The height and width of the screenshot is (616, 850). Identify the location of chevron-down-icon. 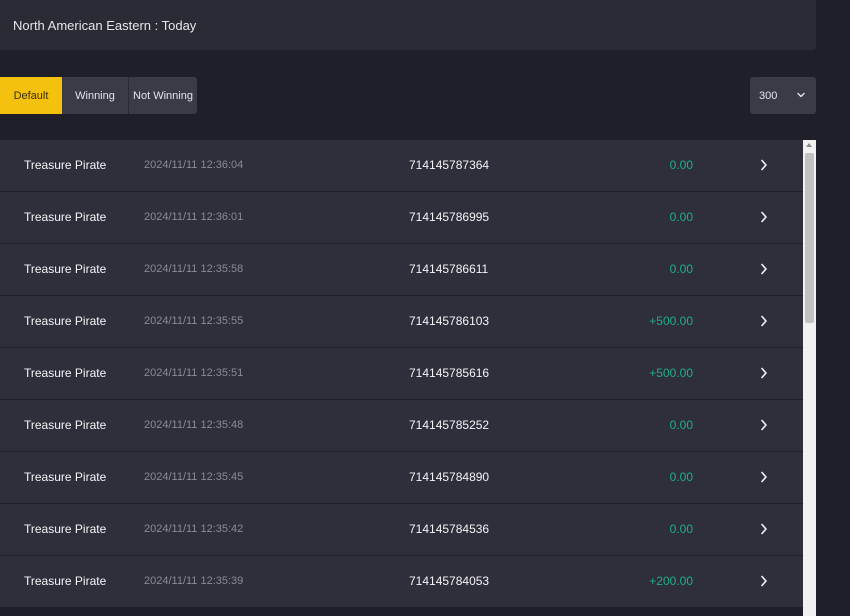
(801, 95).